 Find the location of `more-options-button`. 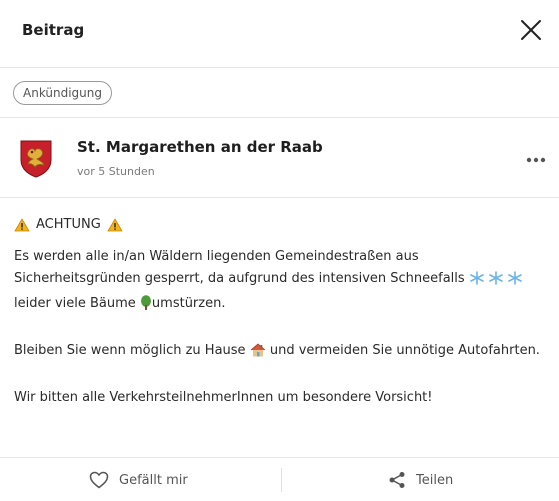

more-options-button is located at coordinates (536, 157).